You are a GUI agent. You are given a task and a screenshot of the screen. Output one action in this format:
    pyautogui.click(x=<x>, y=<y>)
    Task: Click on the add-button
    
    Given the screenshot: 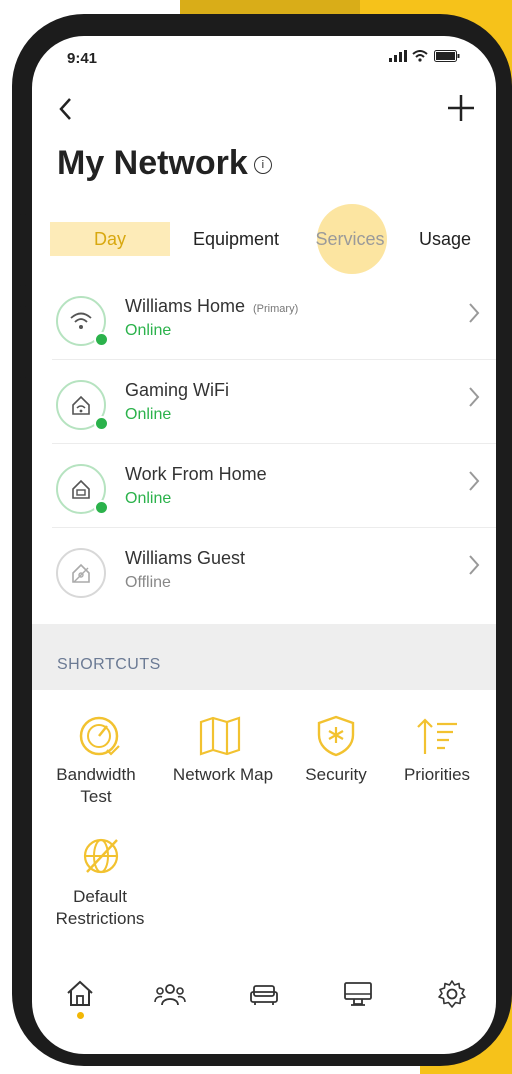 What is the action you would take?
    pyautogui.click(x=461, y=111)
    